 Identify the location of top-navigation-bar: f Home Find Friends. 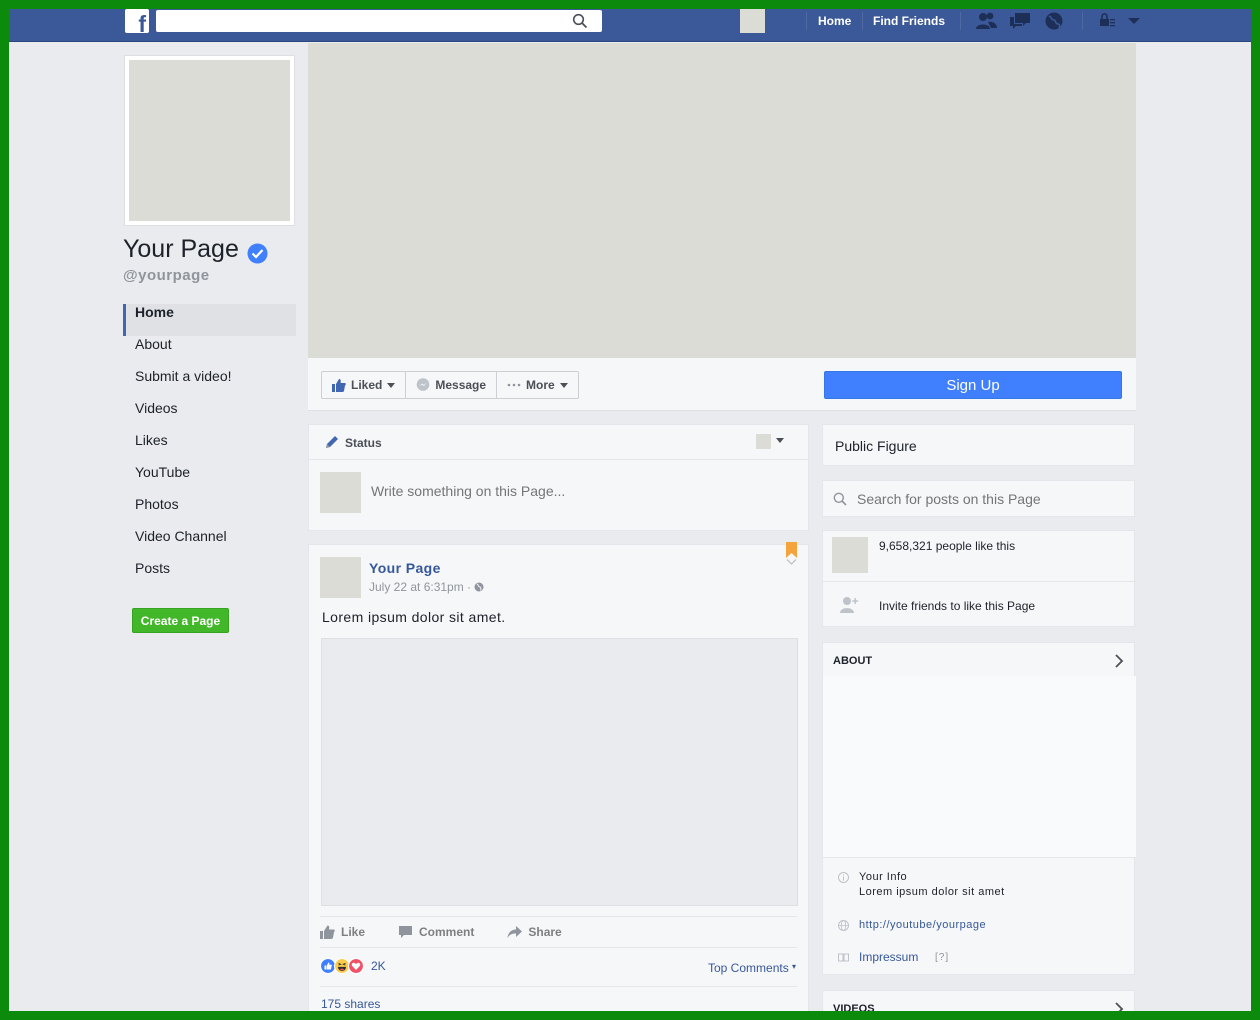
(630, 25).